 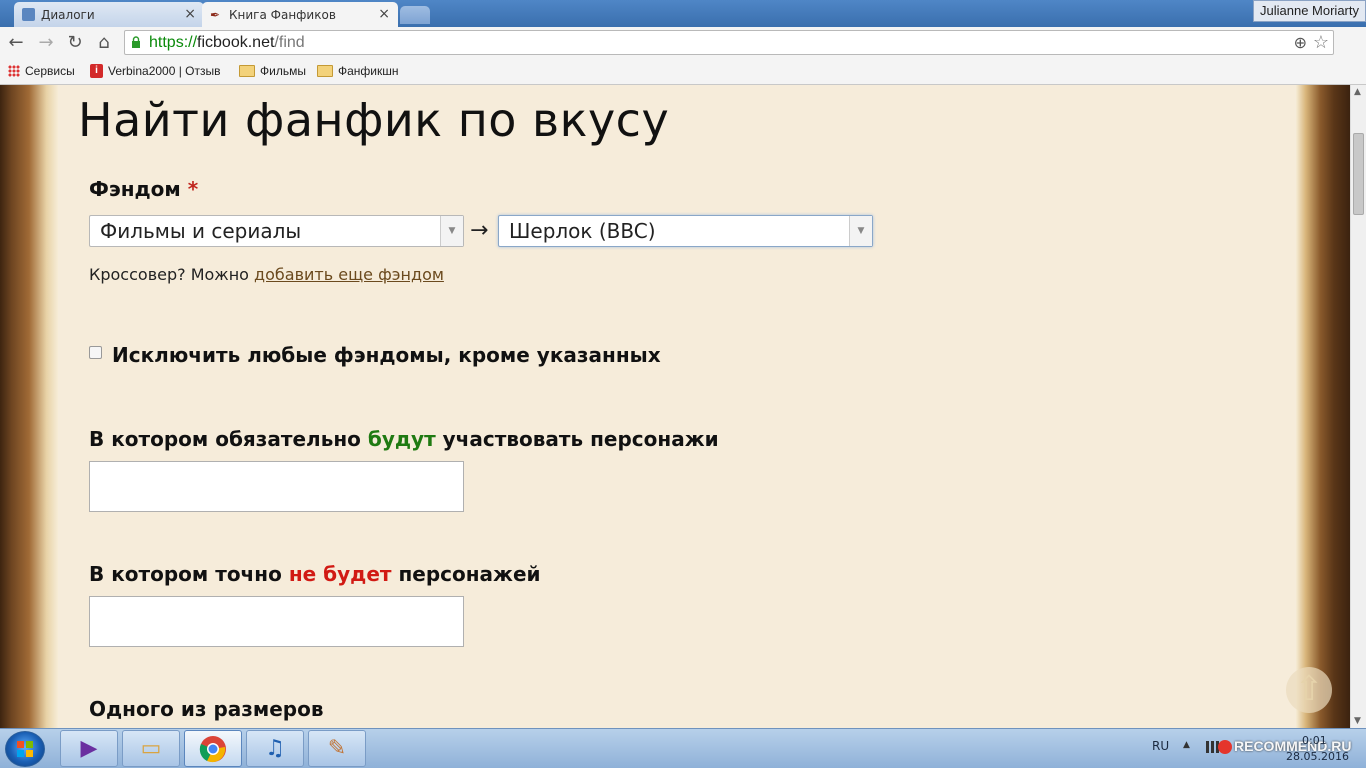 What do you see at coordinates (1358, 406) in the screenshot?
I see `page-scrollbar: ▲ ▼` at bounding box center [1358, 406].